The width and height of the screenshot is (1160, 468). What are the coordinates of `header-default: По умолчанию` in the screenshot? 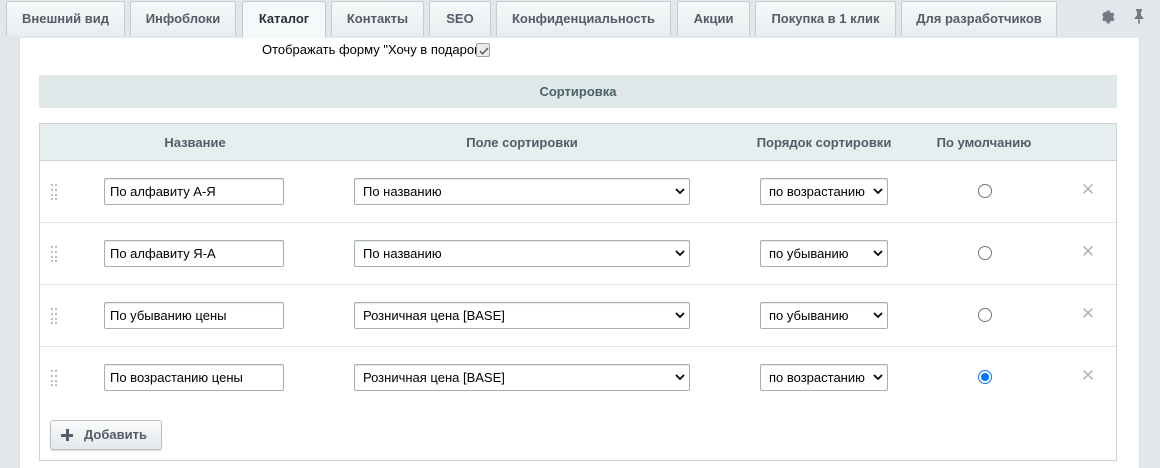 It's located at (984, 142).